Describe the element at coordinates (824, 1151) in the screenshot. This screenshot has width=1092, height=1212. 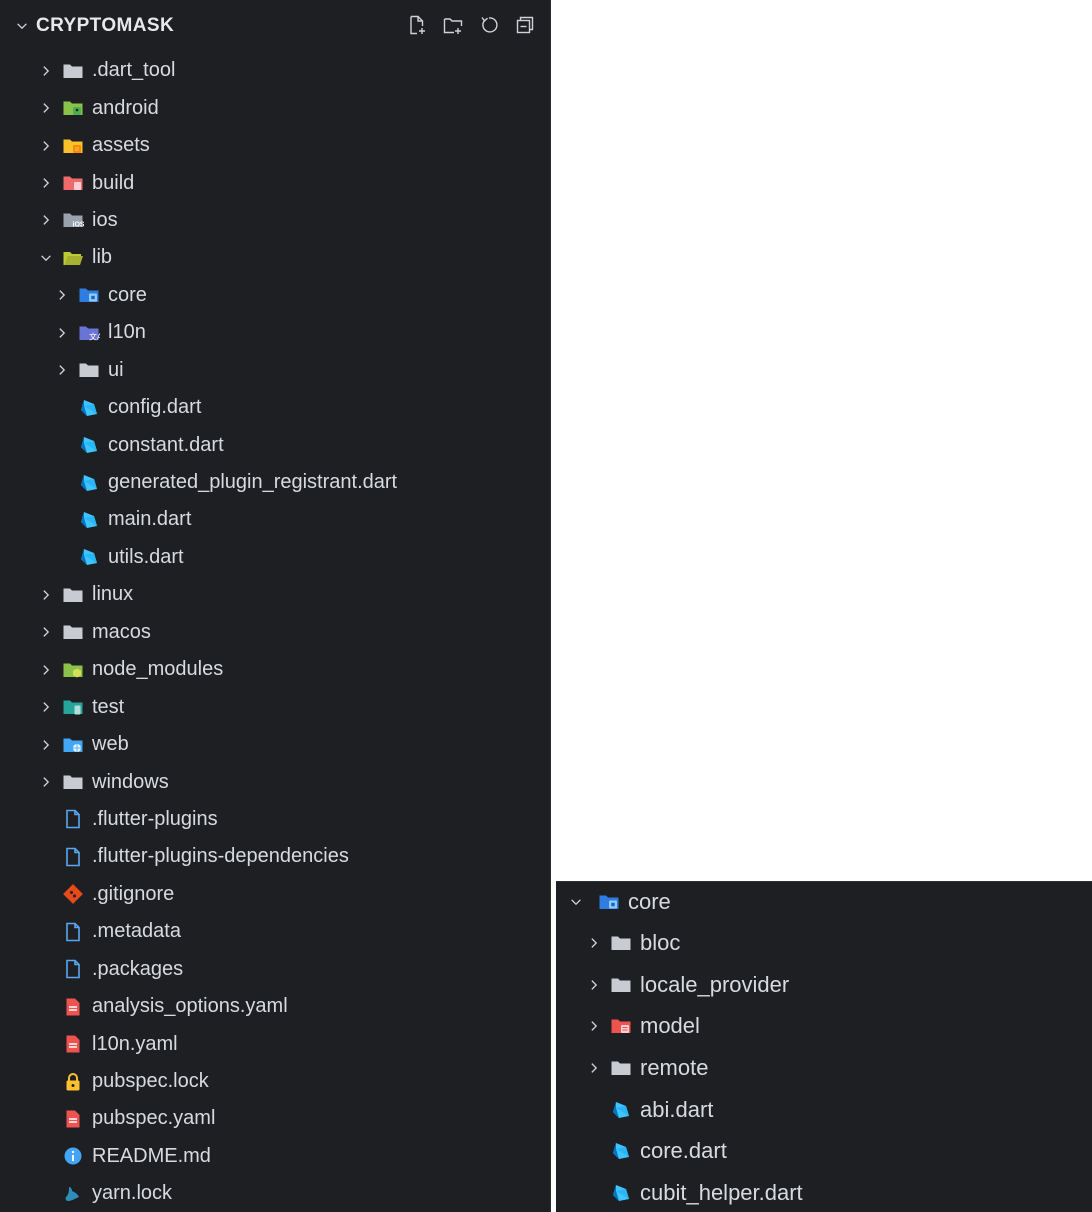
I see `file-item: core.dart` at that location.